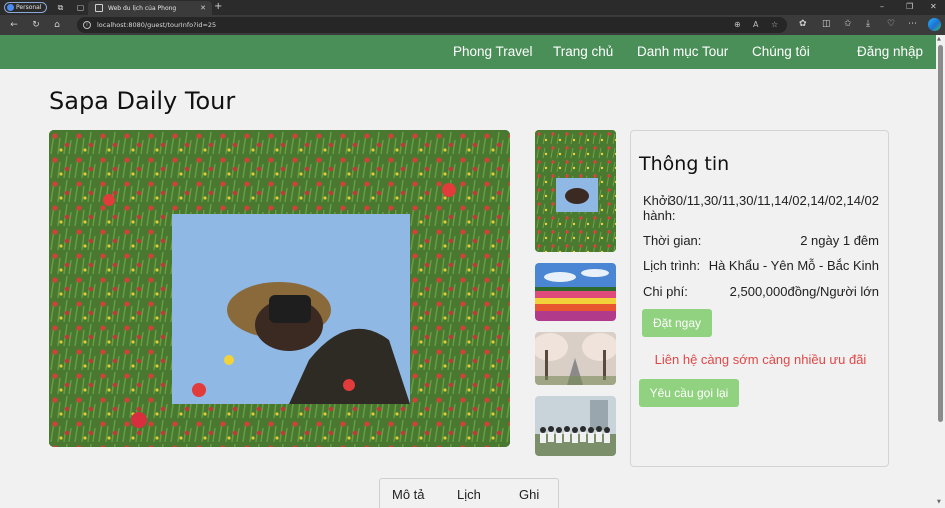 The width and height of the screenshot is (945, 508). What do you see at coordinates (940, 233) in the screenshot?
I see `scrollbar-thumb` at bounding box center [940, 233].